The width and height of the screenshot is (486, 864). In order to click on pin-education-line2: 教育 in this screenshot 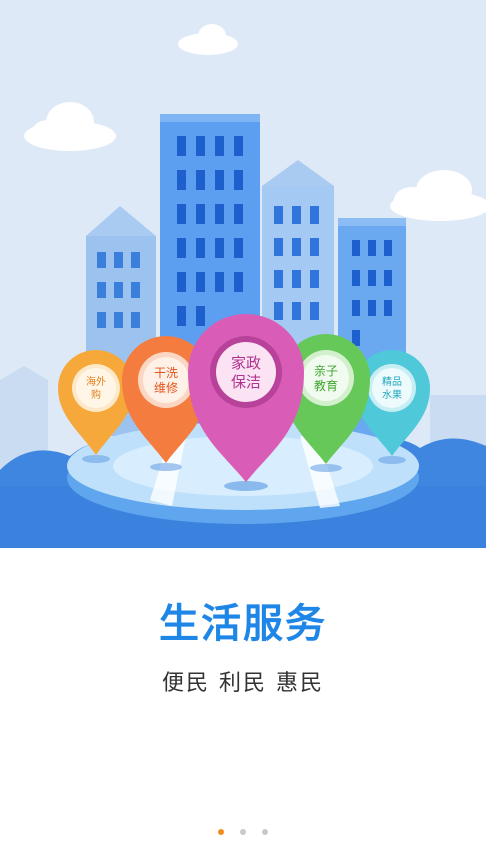, I will do `click(326, 385)`.